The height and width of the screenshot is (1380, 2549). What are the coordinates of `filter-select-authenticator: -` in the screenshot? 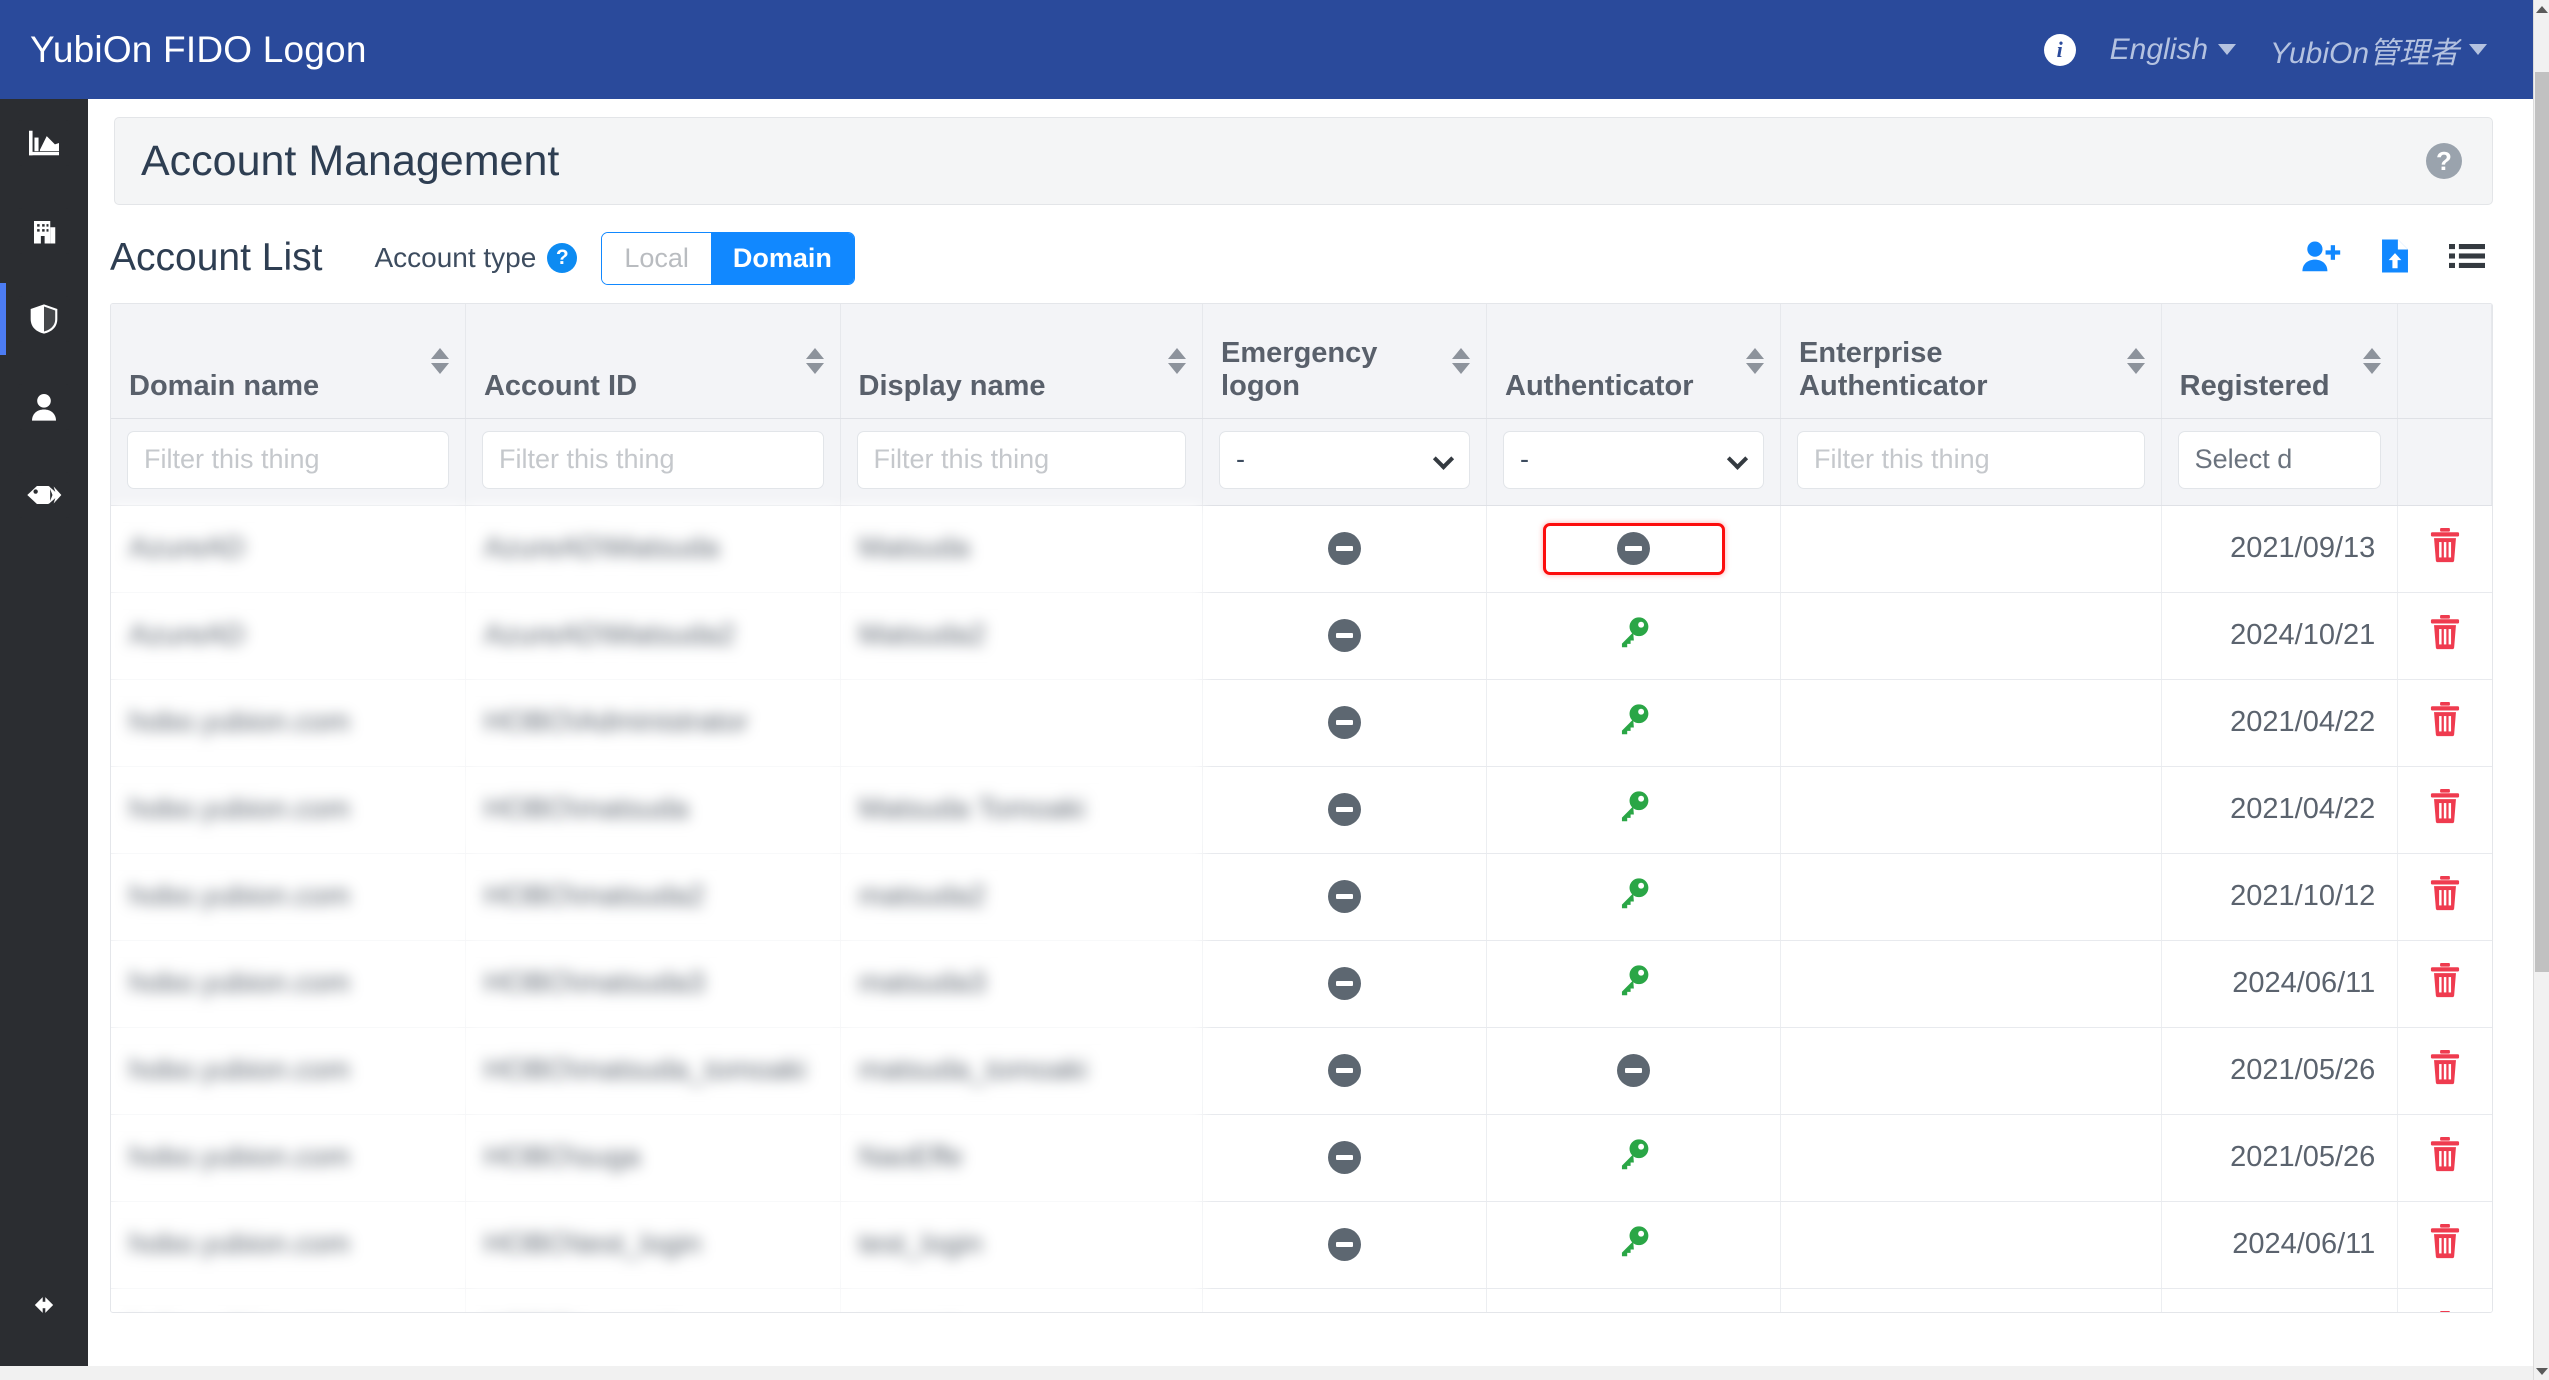 It's located at (1634, 459).